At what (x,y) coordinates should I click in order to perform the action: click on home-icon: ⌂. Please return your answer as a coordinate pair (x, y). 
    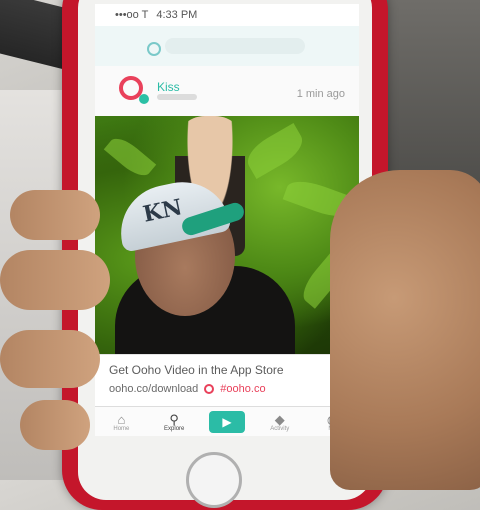
    Looking at the image, I should click on (121, 419).